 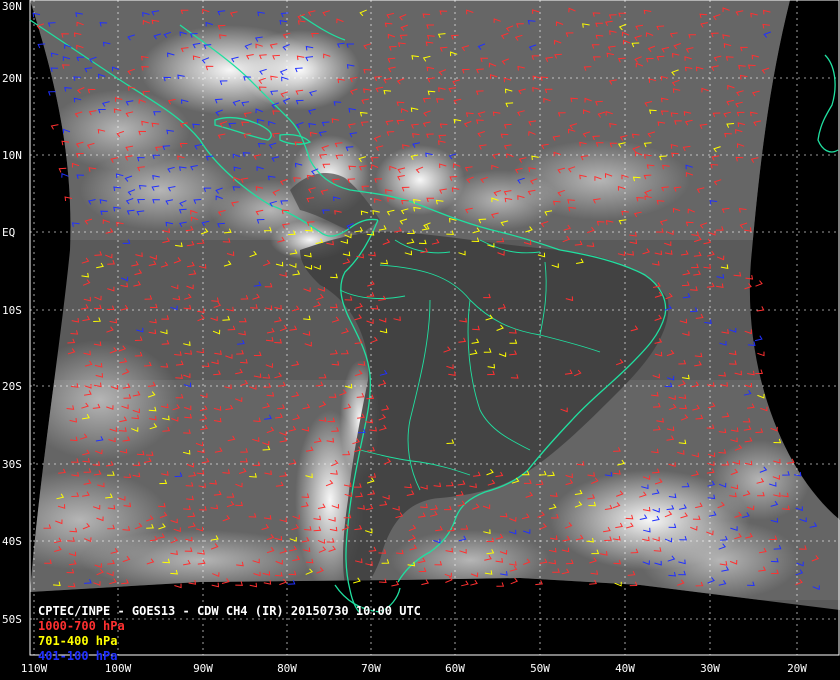 I want to click on lat-label: EQ, so click(x=9, y=232).